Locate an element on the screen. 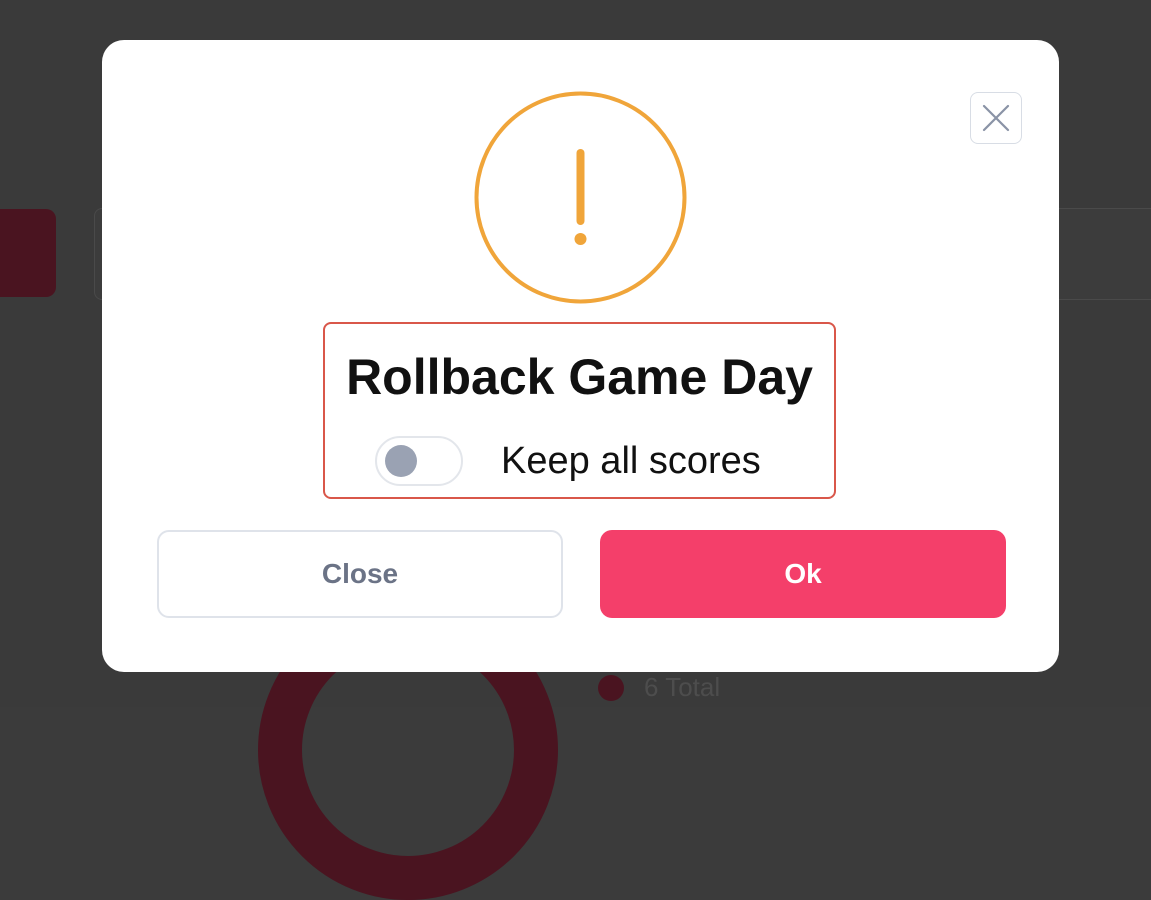 The width and height of the screenshot is (1151, 900). background-tab is located at coordinates (28, 253).